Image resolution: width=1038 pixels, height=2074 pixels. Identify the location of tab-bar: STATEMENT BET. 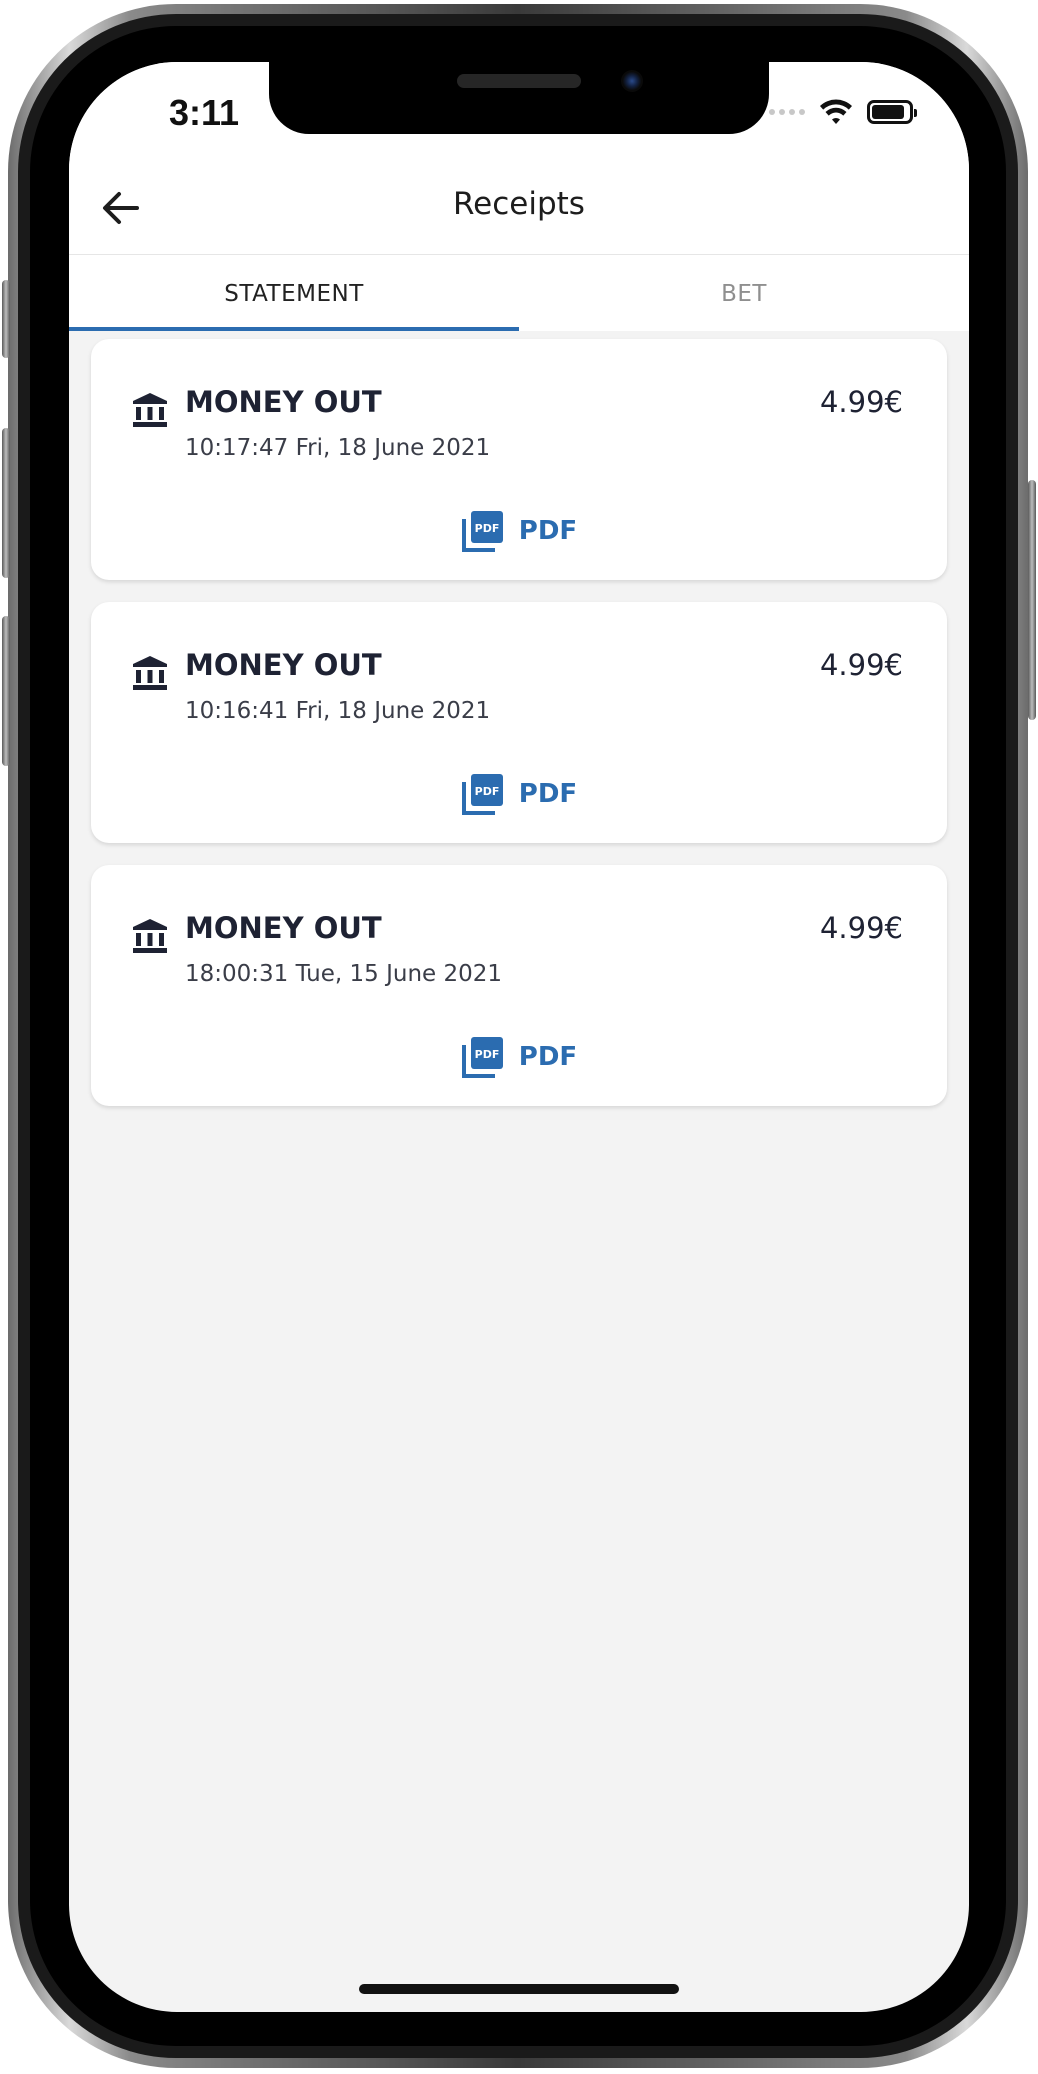
(519, 293).